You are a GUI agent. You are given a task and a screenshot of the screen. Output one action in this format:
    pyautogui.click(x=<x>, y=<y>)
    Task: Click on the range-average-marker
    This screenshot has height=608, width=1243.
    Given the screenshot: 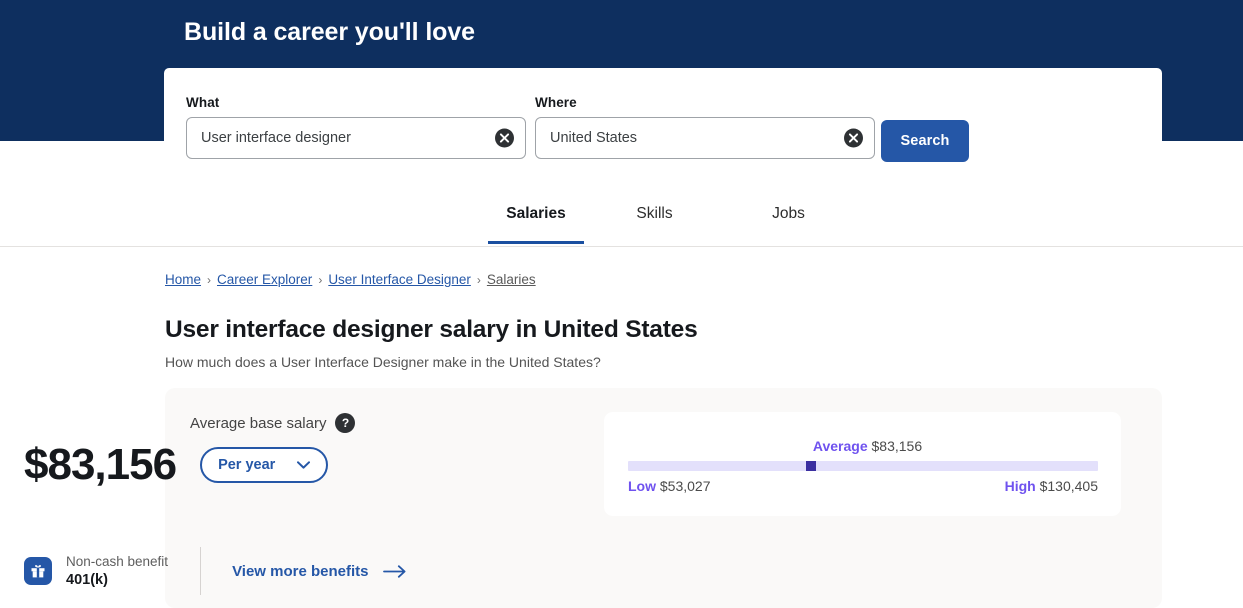 What is the action you would take?
    pyautogui.click(x=810, y=466)
    